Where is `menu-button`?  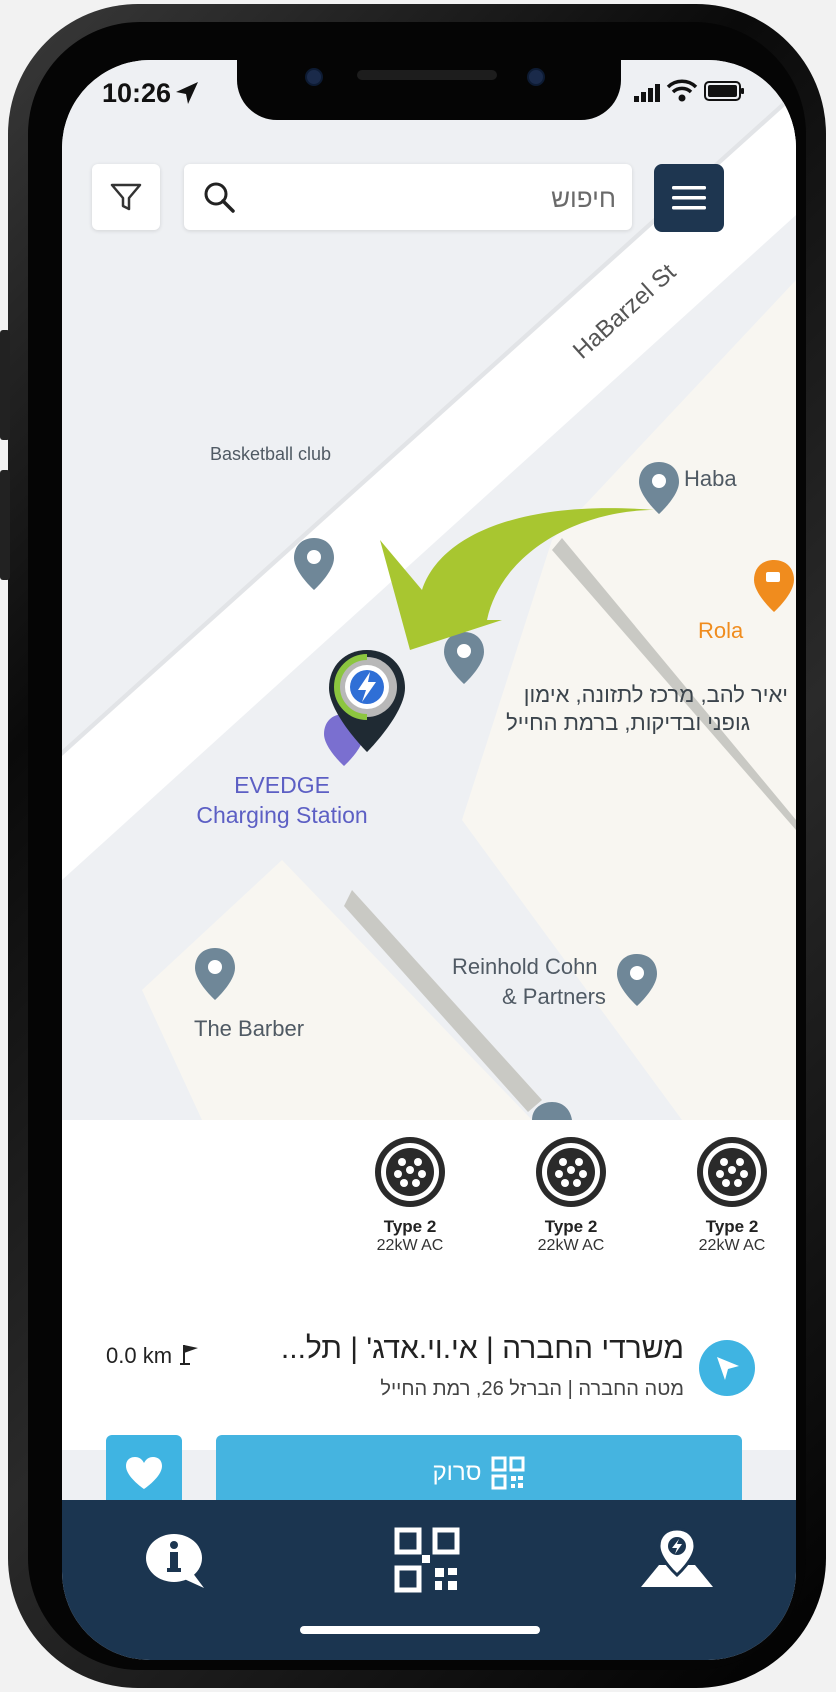 menu-button is located at coordinates (689, 198).